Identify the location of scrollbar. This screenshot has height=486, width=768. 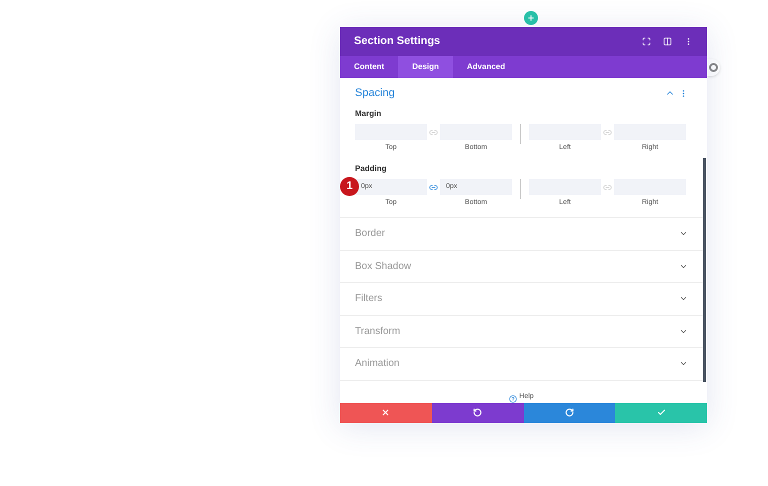
(704, 270).